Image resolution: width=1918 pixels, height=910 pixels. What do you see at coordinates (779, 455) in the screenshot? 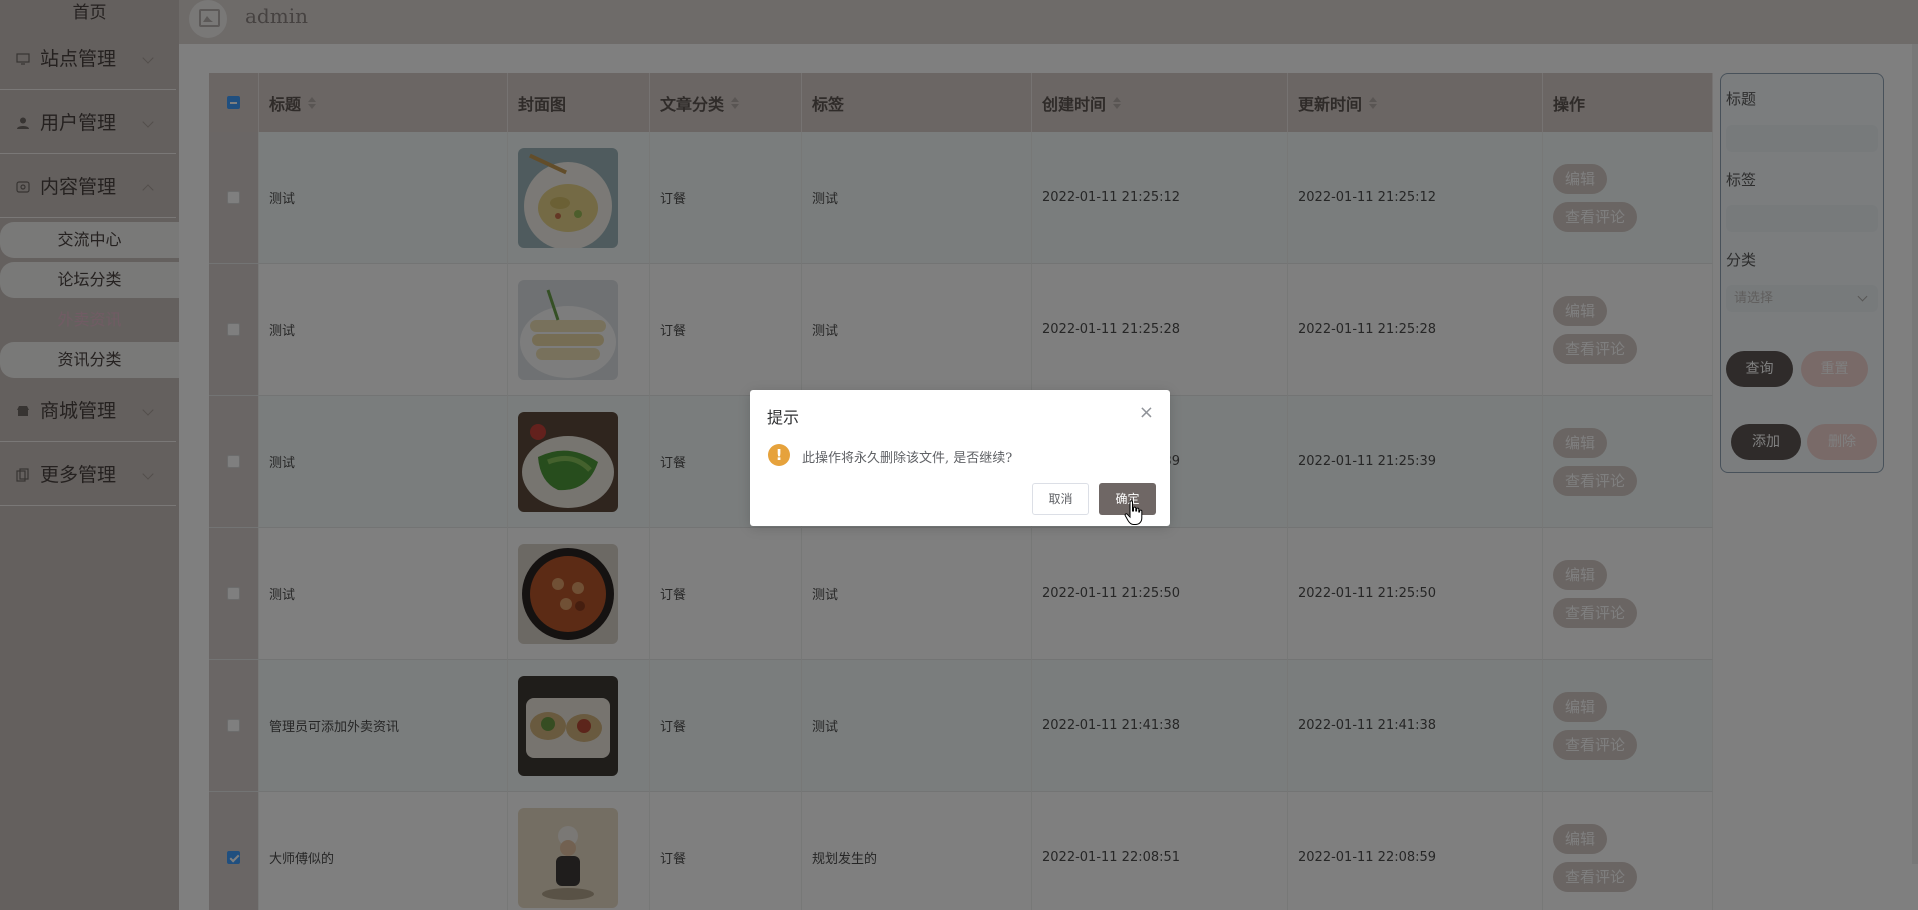
I see `warning-icon: !` at bounding box center [779, 455].